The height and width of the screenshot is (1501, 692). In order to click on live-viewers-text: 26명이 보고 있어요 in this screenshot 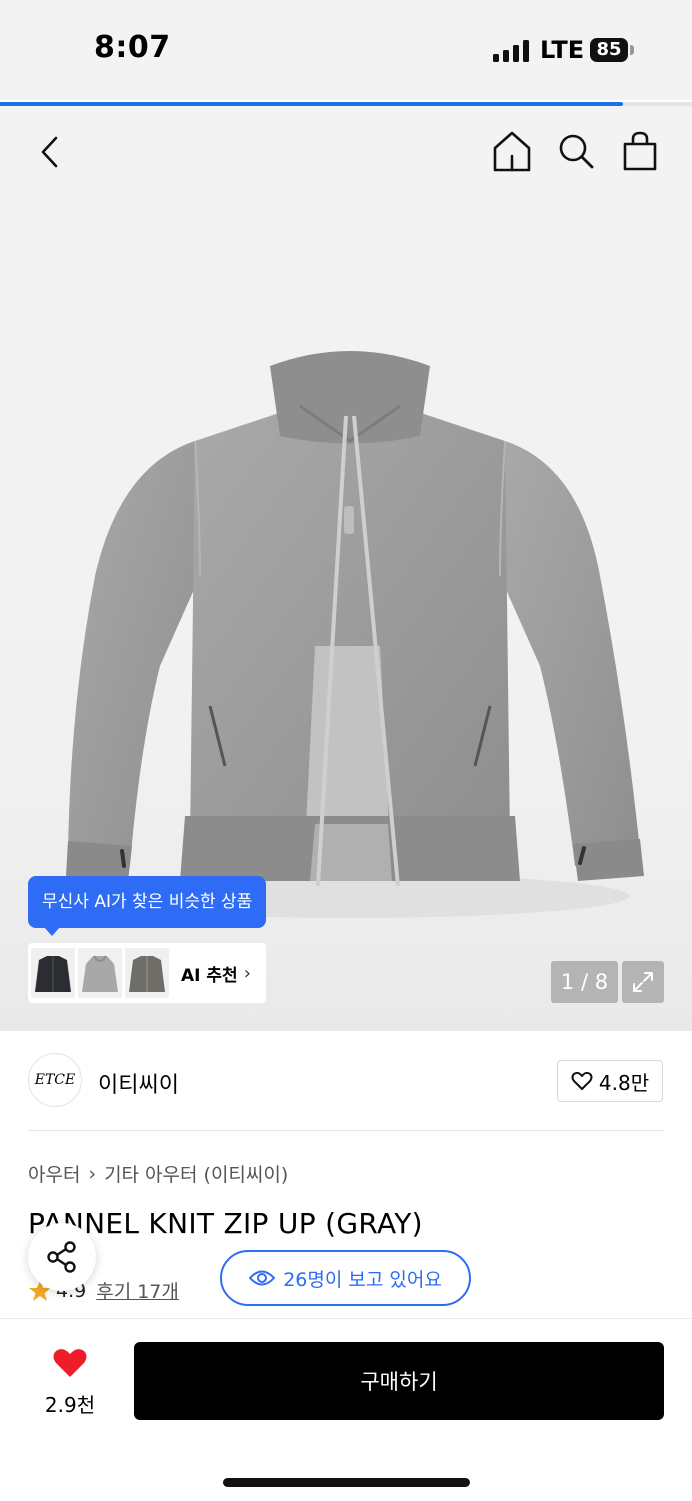, I will do `click(362, 1279)`.